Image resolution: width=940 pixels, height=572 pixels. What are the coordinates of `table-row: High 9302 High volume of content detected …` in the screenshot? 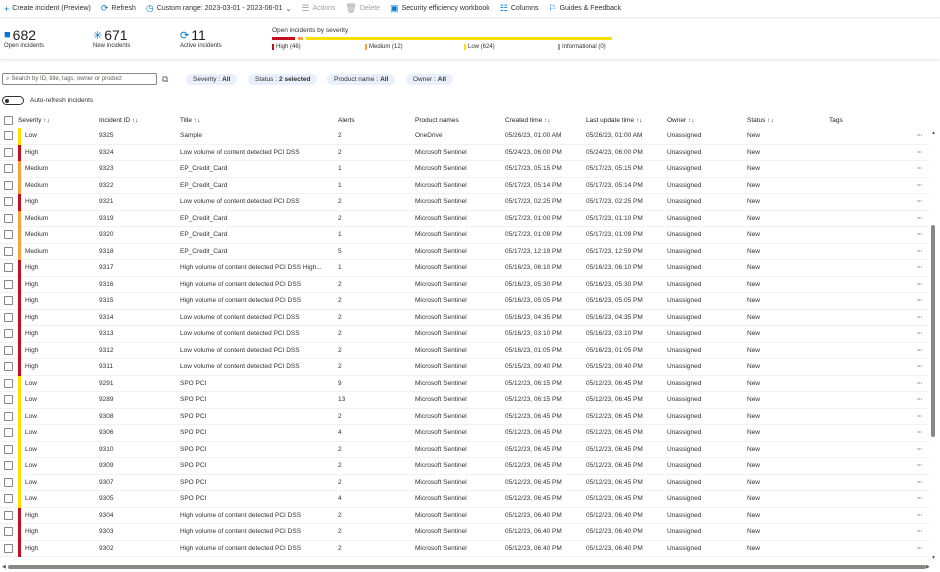 It's located at (465, 548).